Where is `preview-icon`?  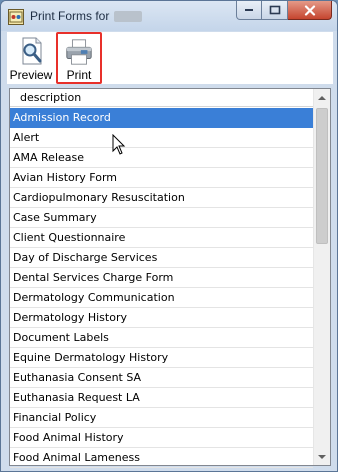
preview-icon is located at coordinates (32, 51).